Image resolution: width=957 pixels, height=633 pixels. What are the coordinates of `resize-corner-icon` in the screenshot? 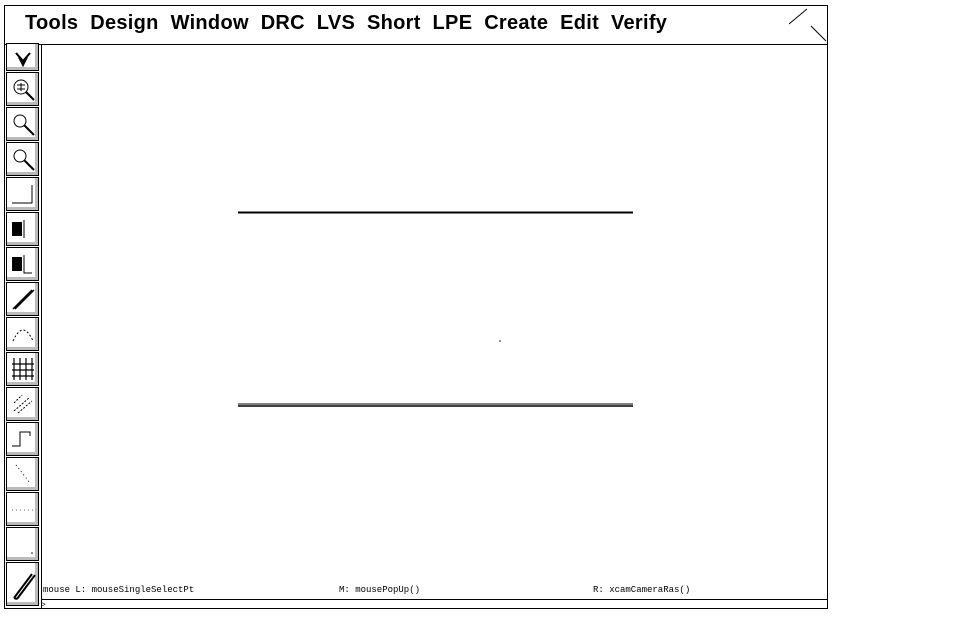 It's located at (807, 25).